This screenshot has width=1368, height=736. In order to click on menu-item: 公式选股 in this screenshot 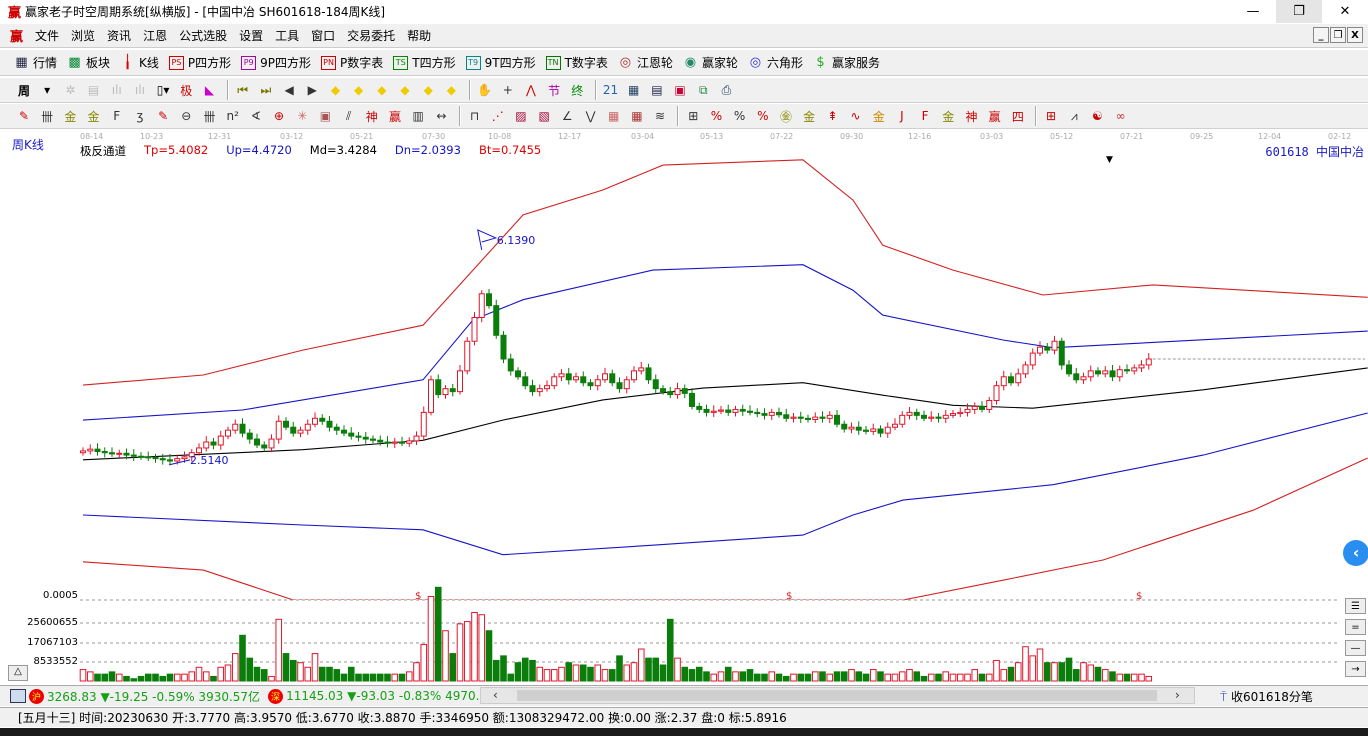, I will do `click(203, 35)`.